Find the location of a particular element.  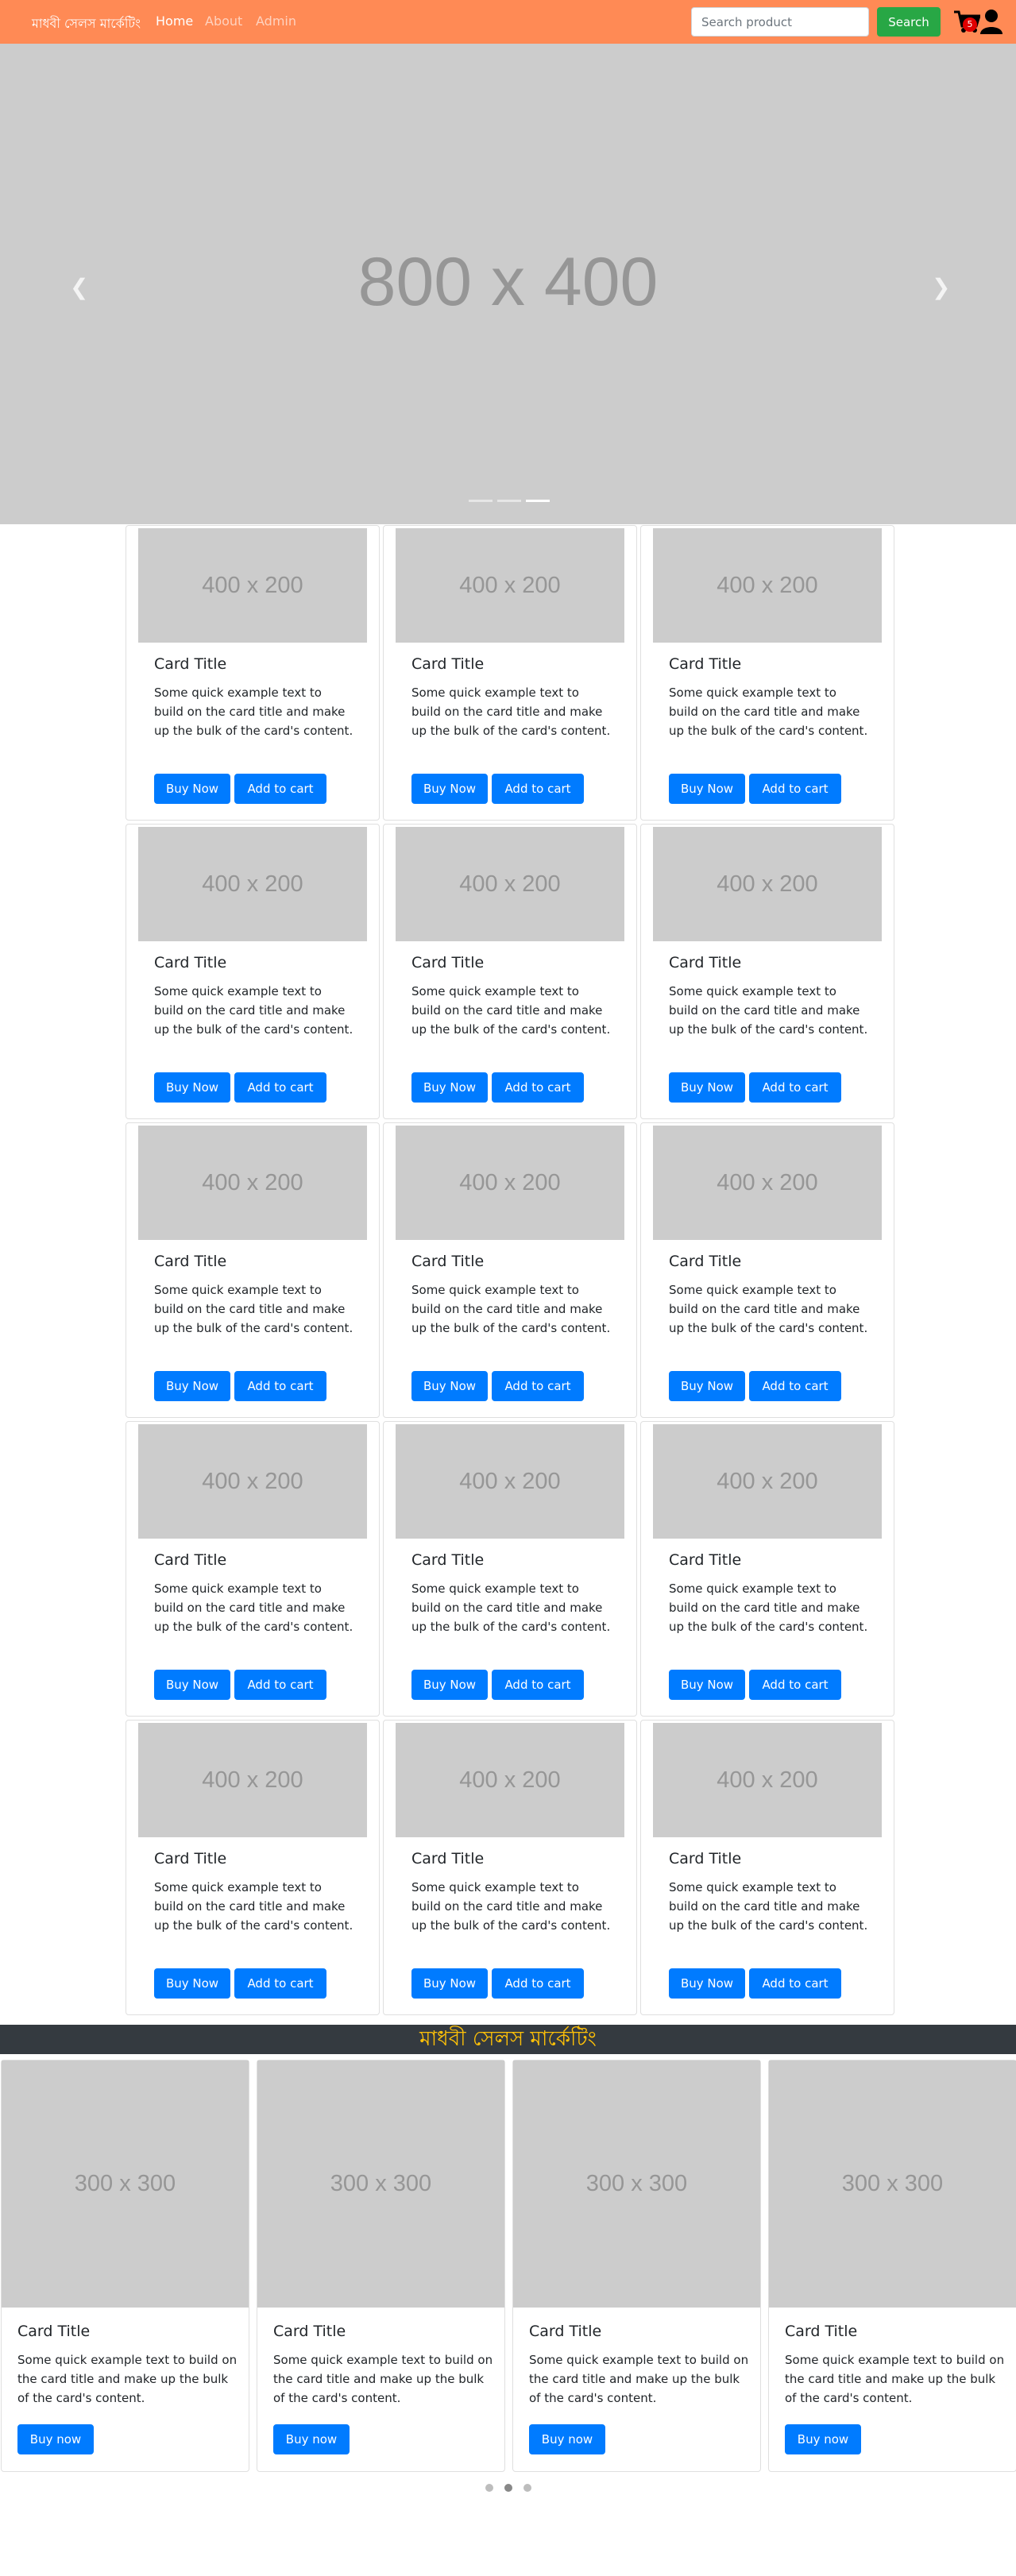

user-icon is located at coordinates (991, 21).